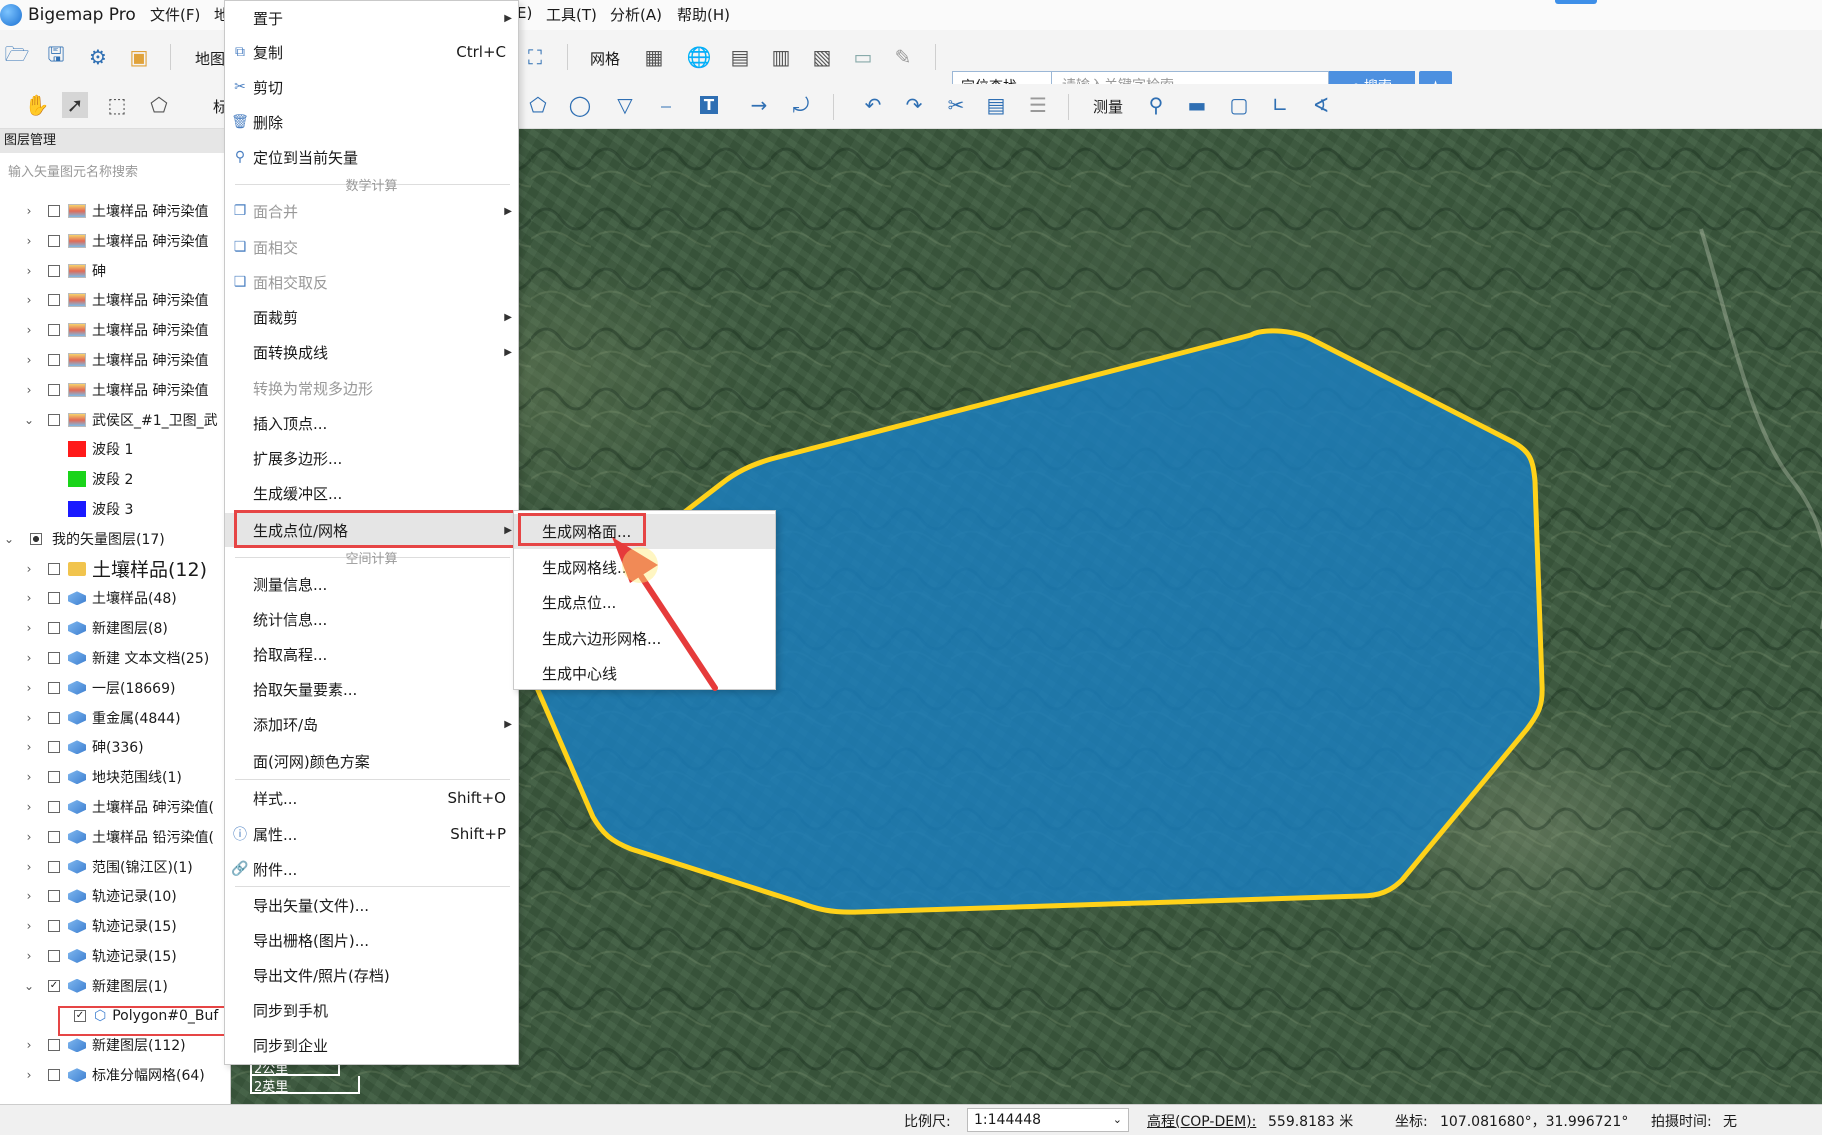  What do you see at coordinates (159, 105) in the screenshot?
I see `polygon-select-icon: ⬠` at bounding box center [159, 105].